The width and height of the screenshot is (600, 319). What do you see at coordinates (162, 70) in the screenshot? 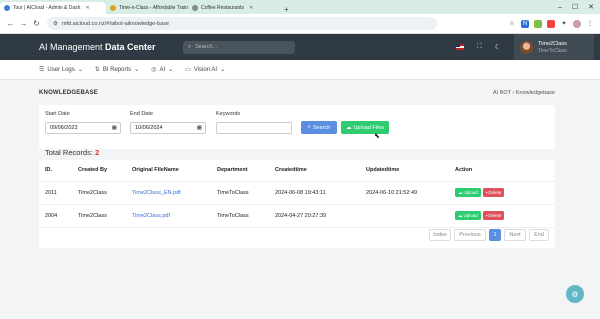
I see `menu-ai: ◎ AI ⌄` at bounding box center [162, 70].